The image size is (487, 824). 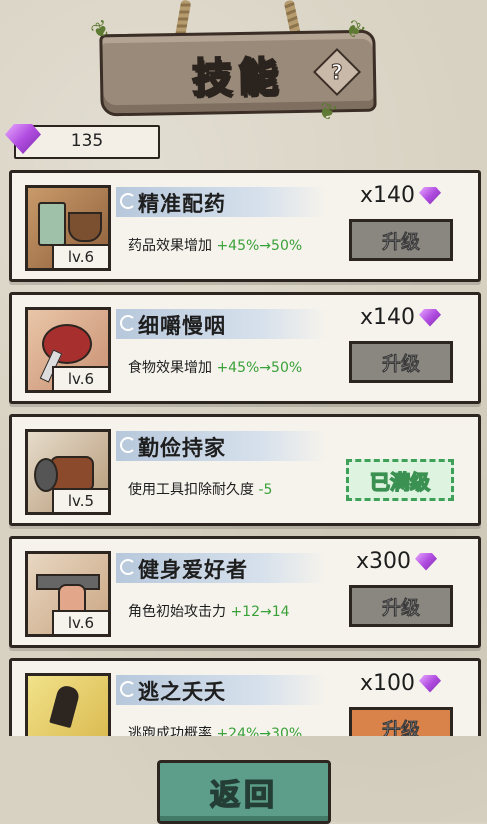 I want to click on wheel-icon, so click(x=46, y=475).